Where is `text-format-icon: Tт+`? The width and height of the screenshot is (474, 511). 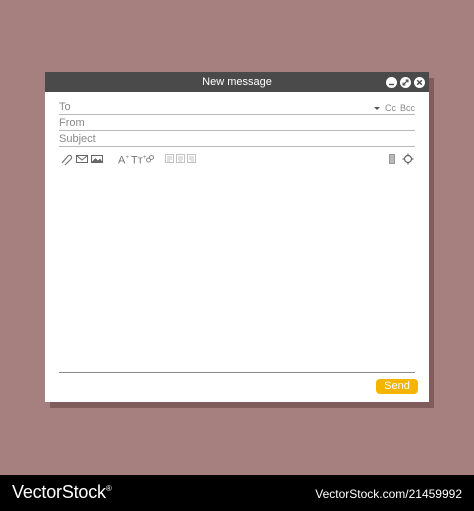
text-format-icon: Tт+ is located at coordinates (138, 159).